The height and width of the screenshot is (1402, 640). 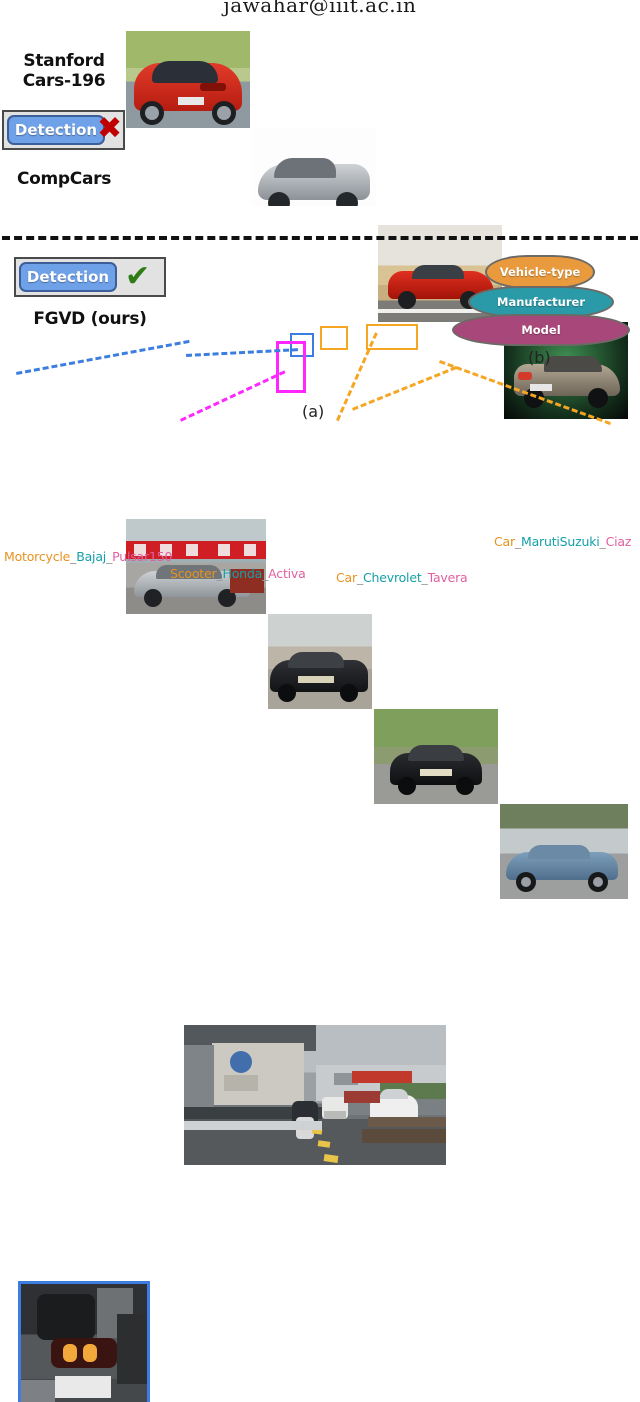 I want to click on label-part-type: Motorcycle, so click(x=37, y=556).